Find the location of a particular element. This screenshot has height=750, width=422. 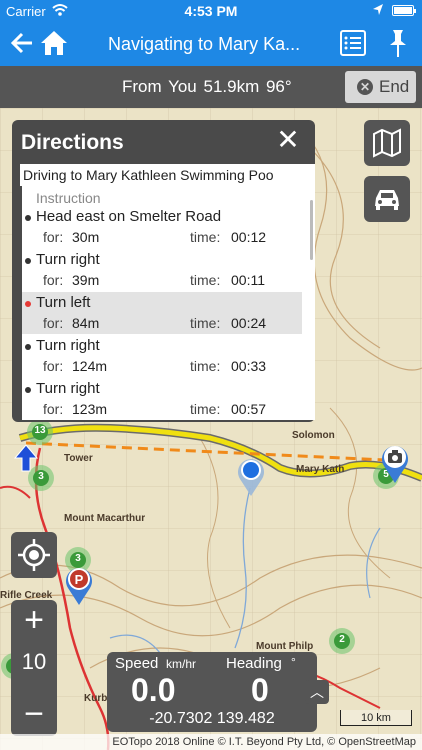

cluster-count: 3 is located at coordinates (78, 558).